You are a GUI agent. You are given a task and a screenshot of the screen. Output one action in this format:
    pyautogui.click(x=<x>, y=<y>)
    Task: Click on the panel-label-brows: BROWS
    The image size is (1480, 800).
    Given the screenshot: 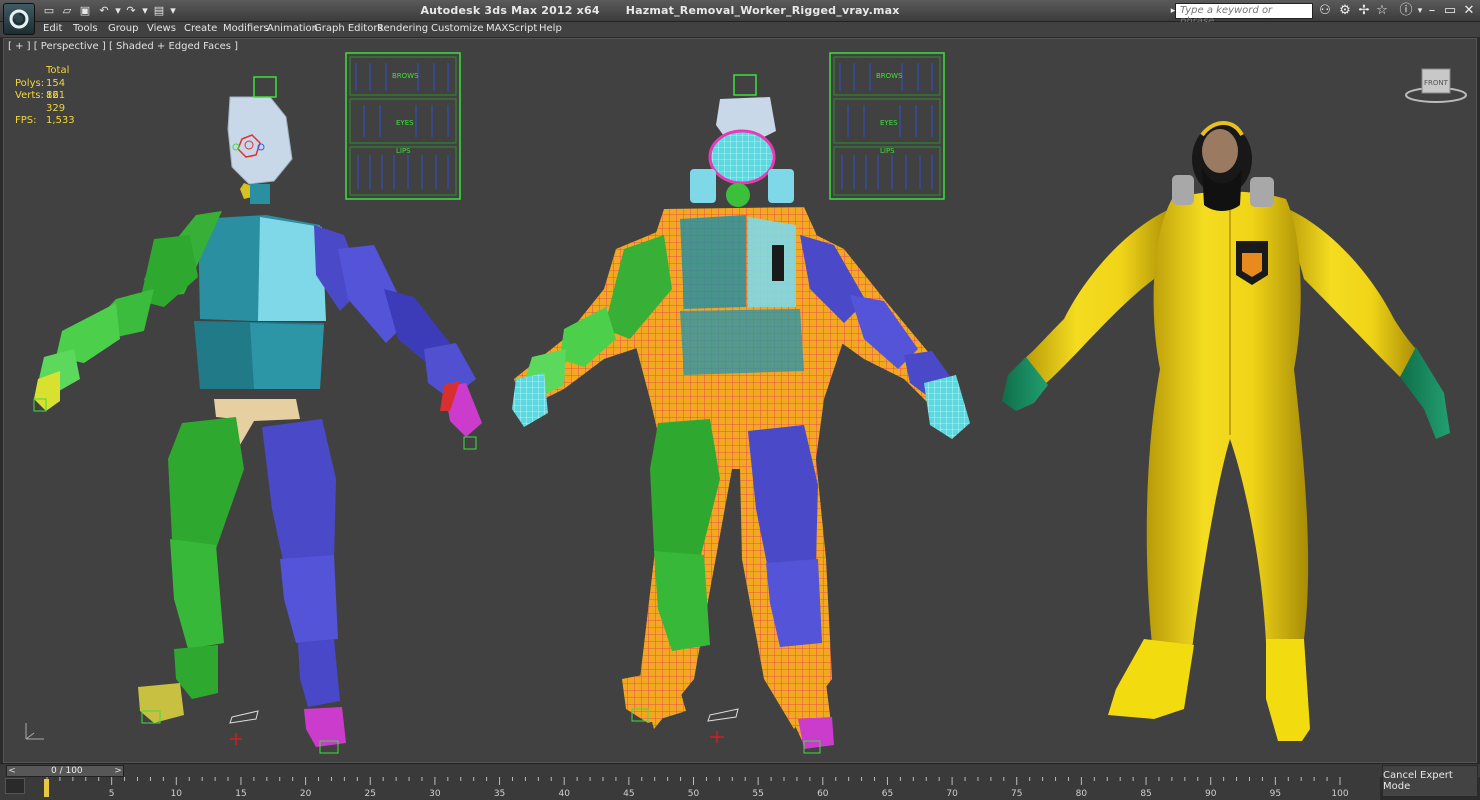 What is the action you would take?
    pyautogui.click(x=405, y=76)
    